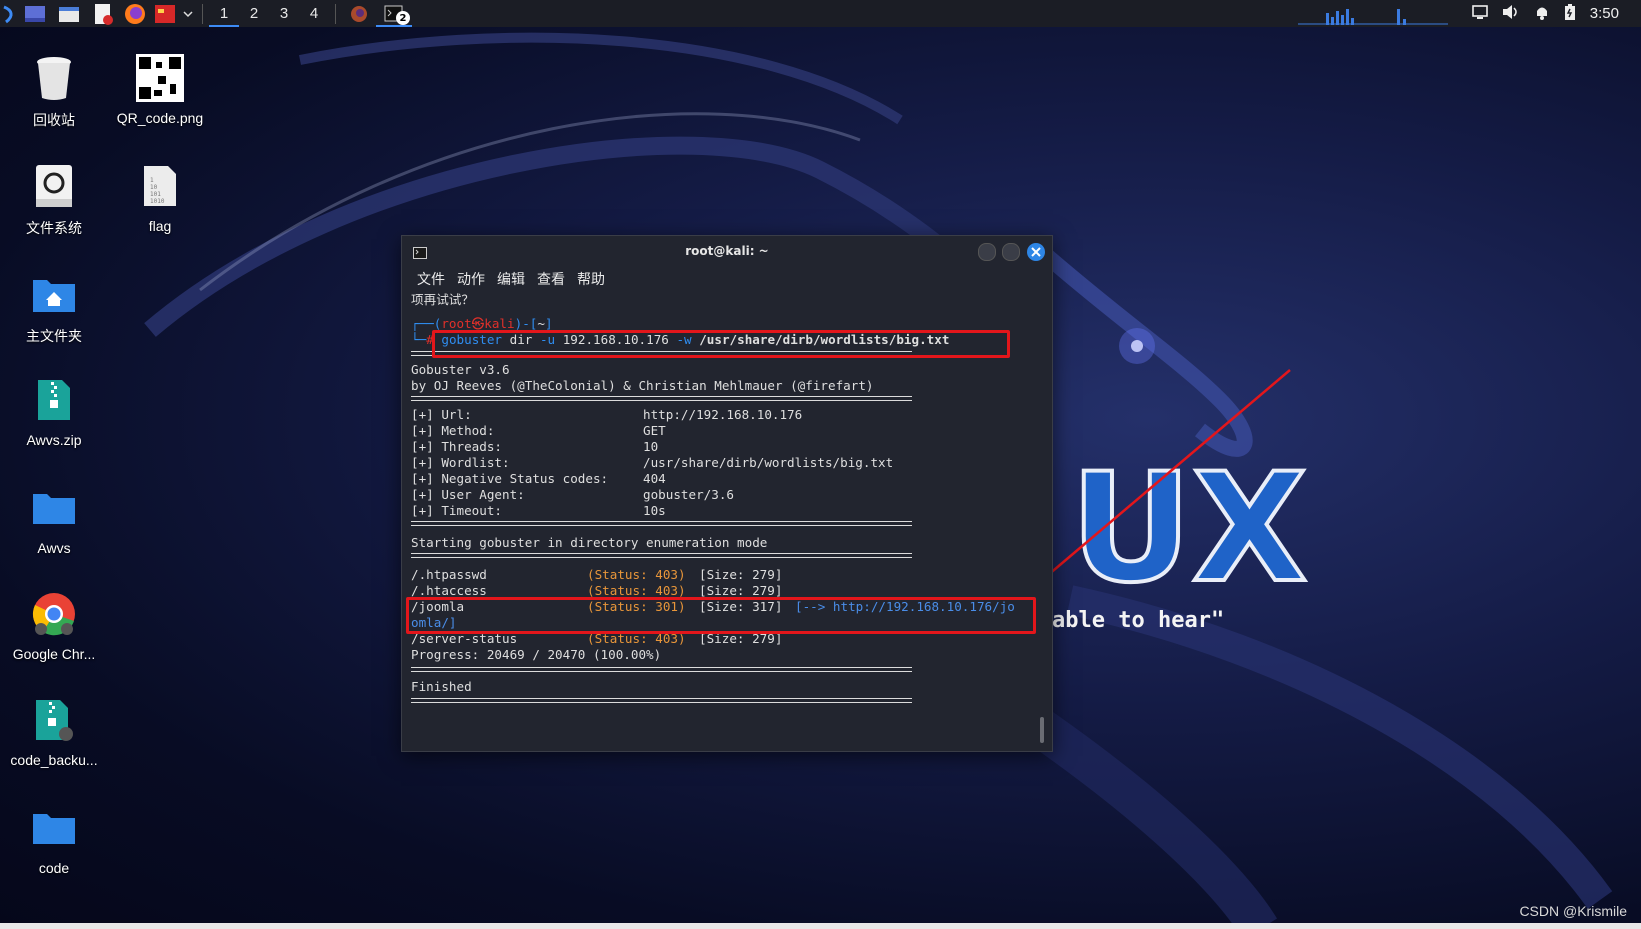 This screenshot has height=929, width=1641. Describe the element at coordinates (54, 294) in the screenshot. I see `home-folder-icon` at that location.